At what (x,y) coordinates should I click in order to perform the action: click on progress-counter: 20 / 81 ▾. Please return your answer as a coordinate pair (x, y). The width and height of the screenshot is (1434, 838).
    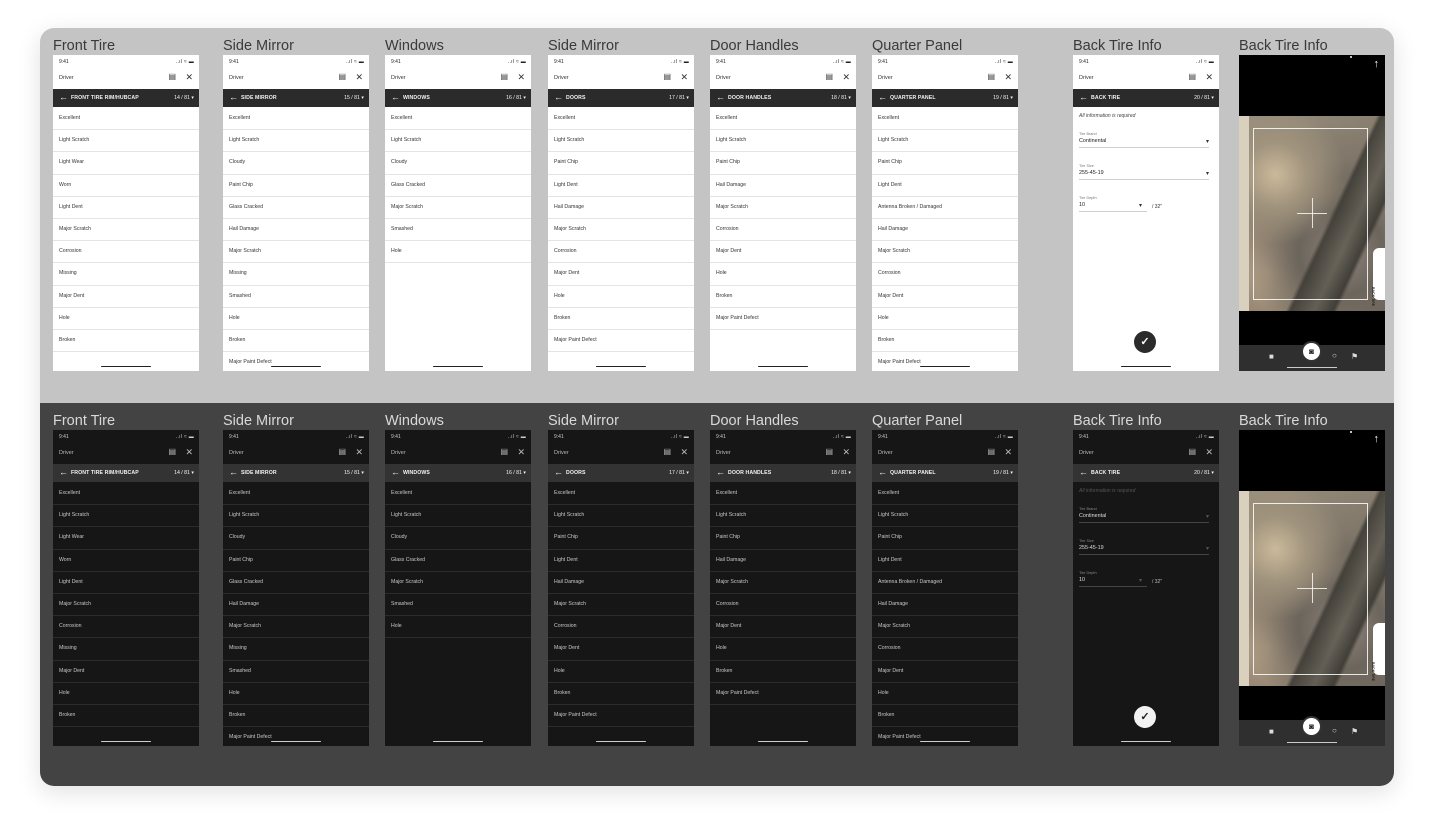
    Looking at the image, I should click on (1204, 473).